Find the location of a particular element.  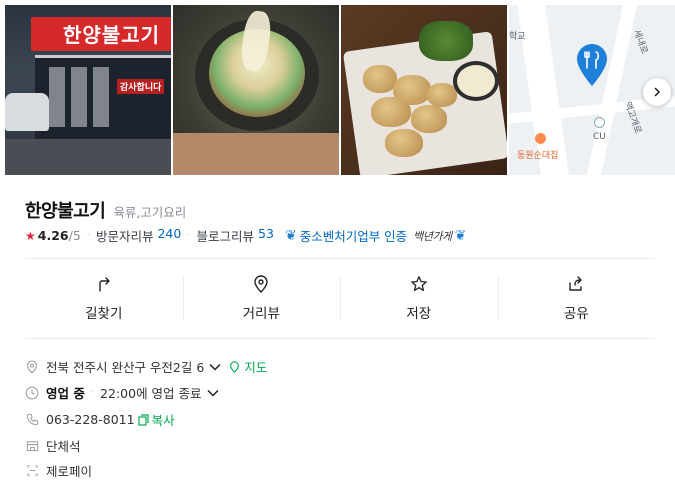

location-pin-icon is located at coordinates (32, 366).